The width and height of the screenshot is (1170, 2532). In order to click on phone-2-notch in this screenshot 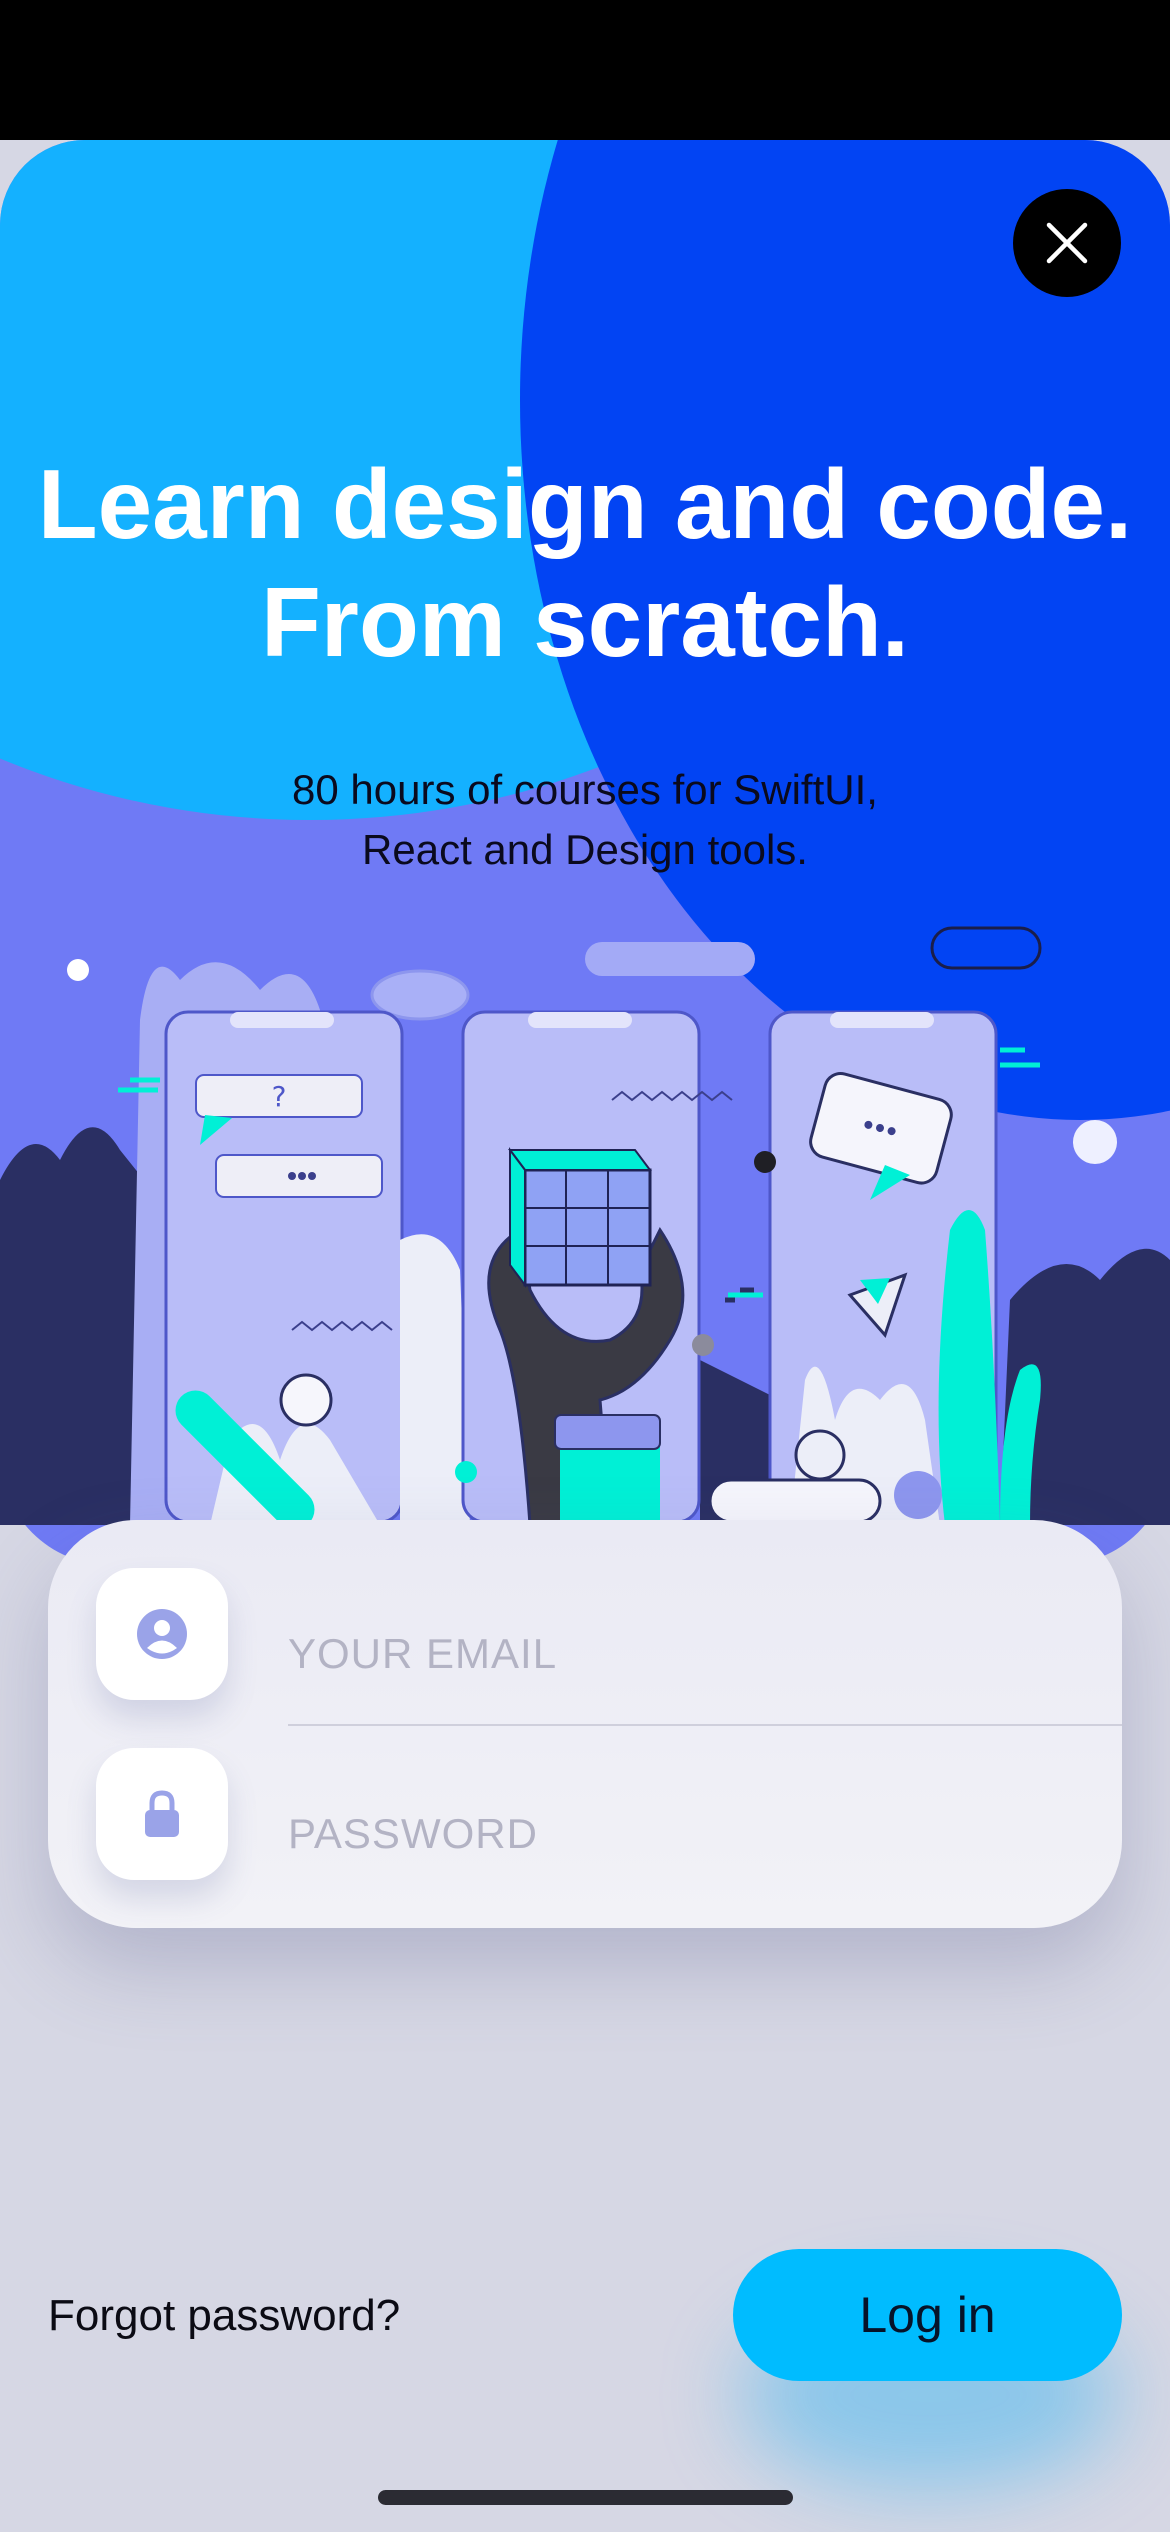, I will do `click(580, 1020)`.